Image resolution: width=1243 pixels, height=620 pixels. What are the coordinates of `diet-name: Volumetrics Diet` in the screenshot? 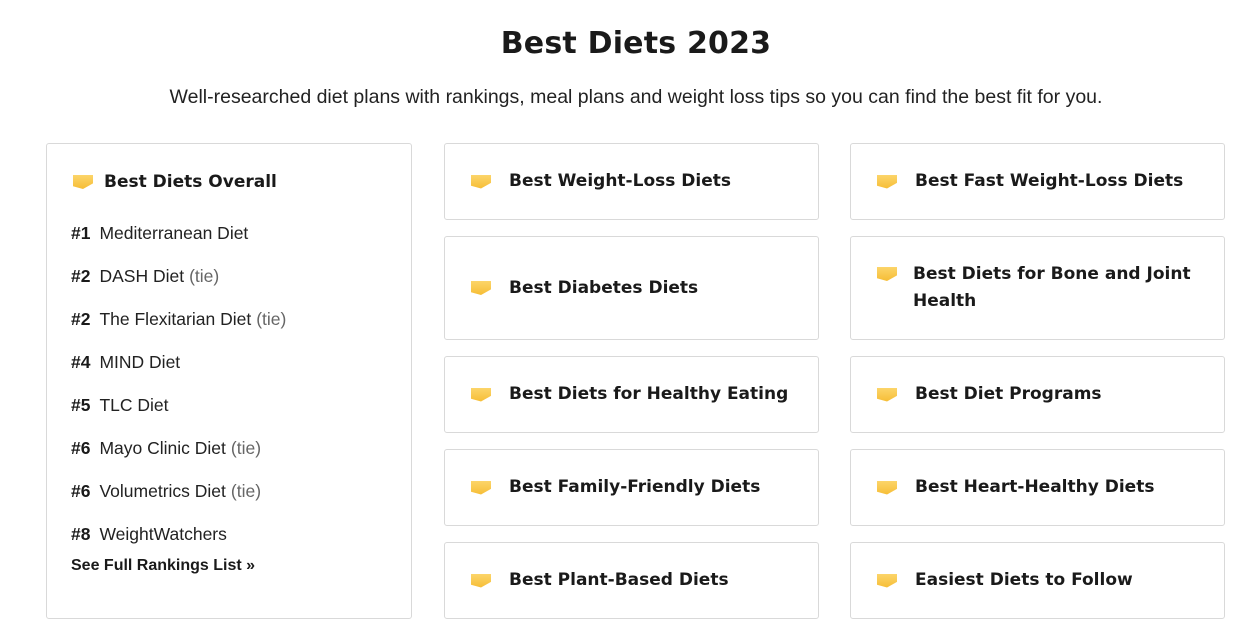 It's located at (162, 491).